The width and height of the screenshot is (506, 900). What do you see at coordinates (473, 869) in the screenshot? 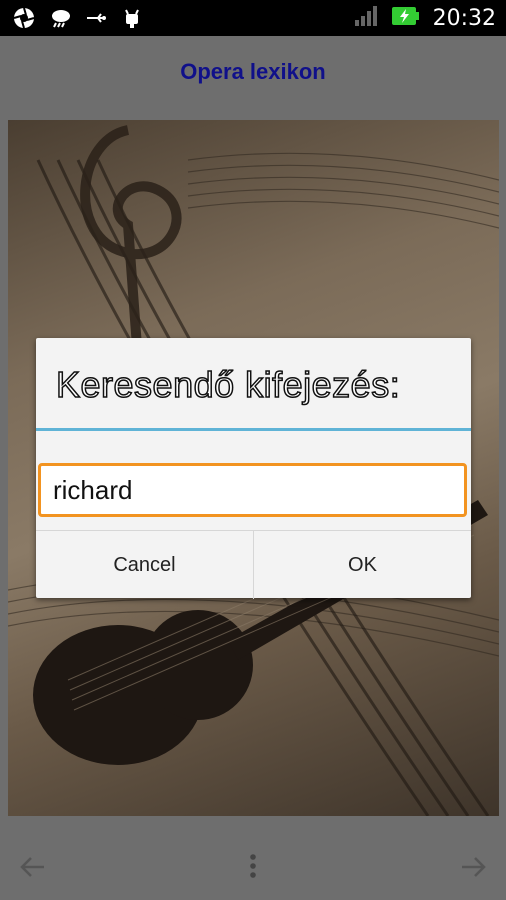
I see `arrow-right-icon` at bounding box center [473, 869].